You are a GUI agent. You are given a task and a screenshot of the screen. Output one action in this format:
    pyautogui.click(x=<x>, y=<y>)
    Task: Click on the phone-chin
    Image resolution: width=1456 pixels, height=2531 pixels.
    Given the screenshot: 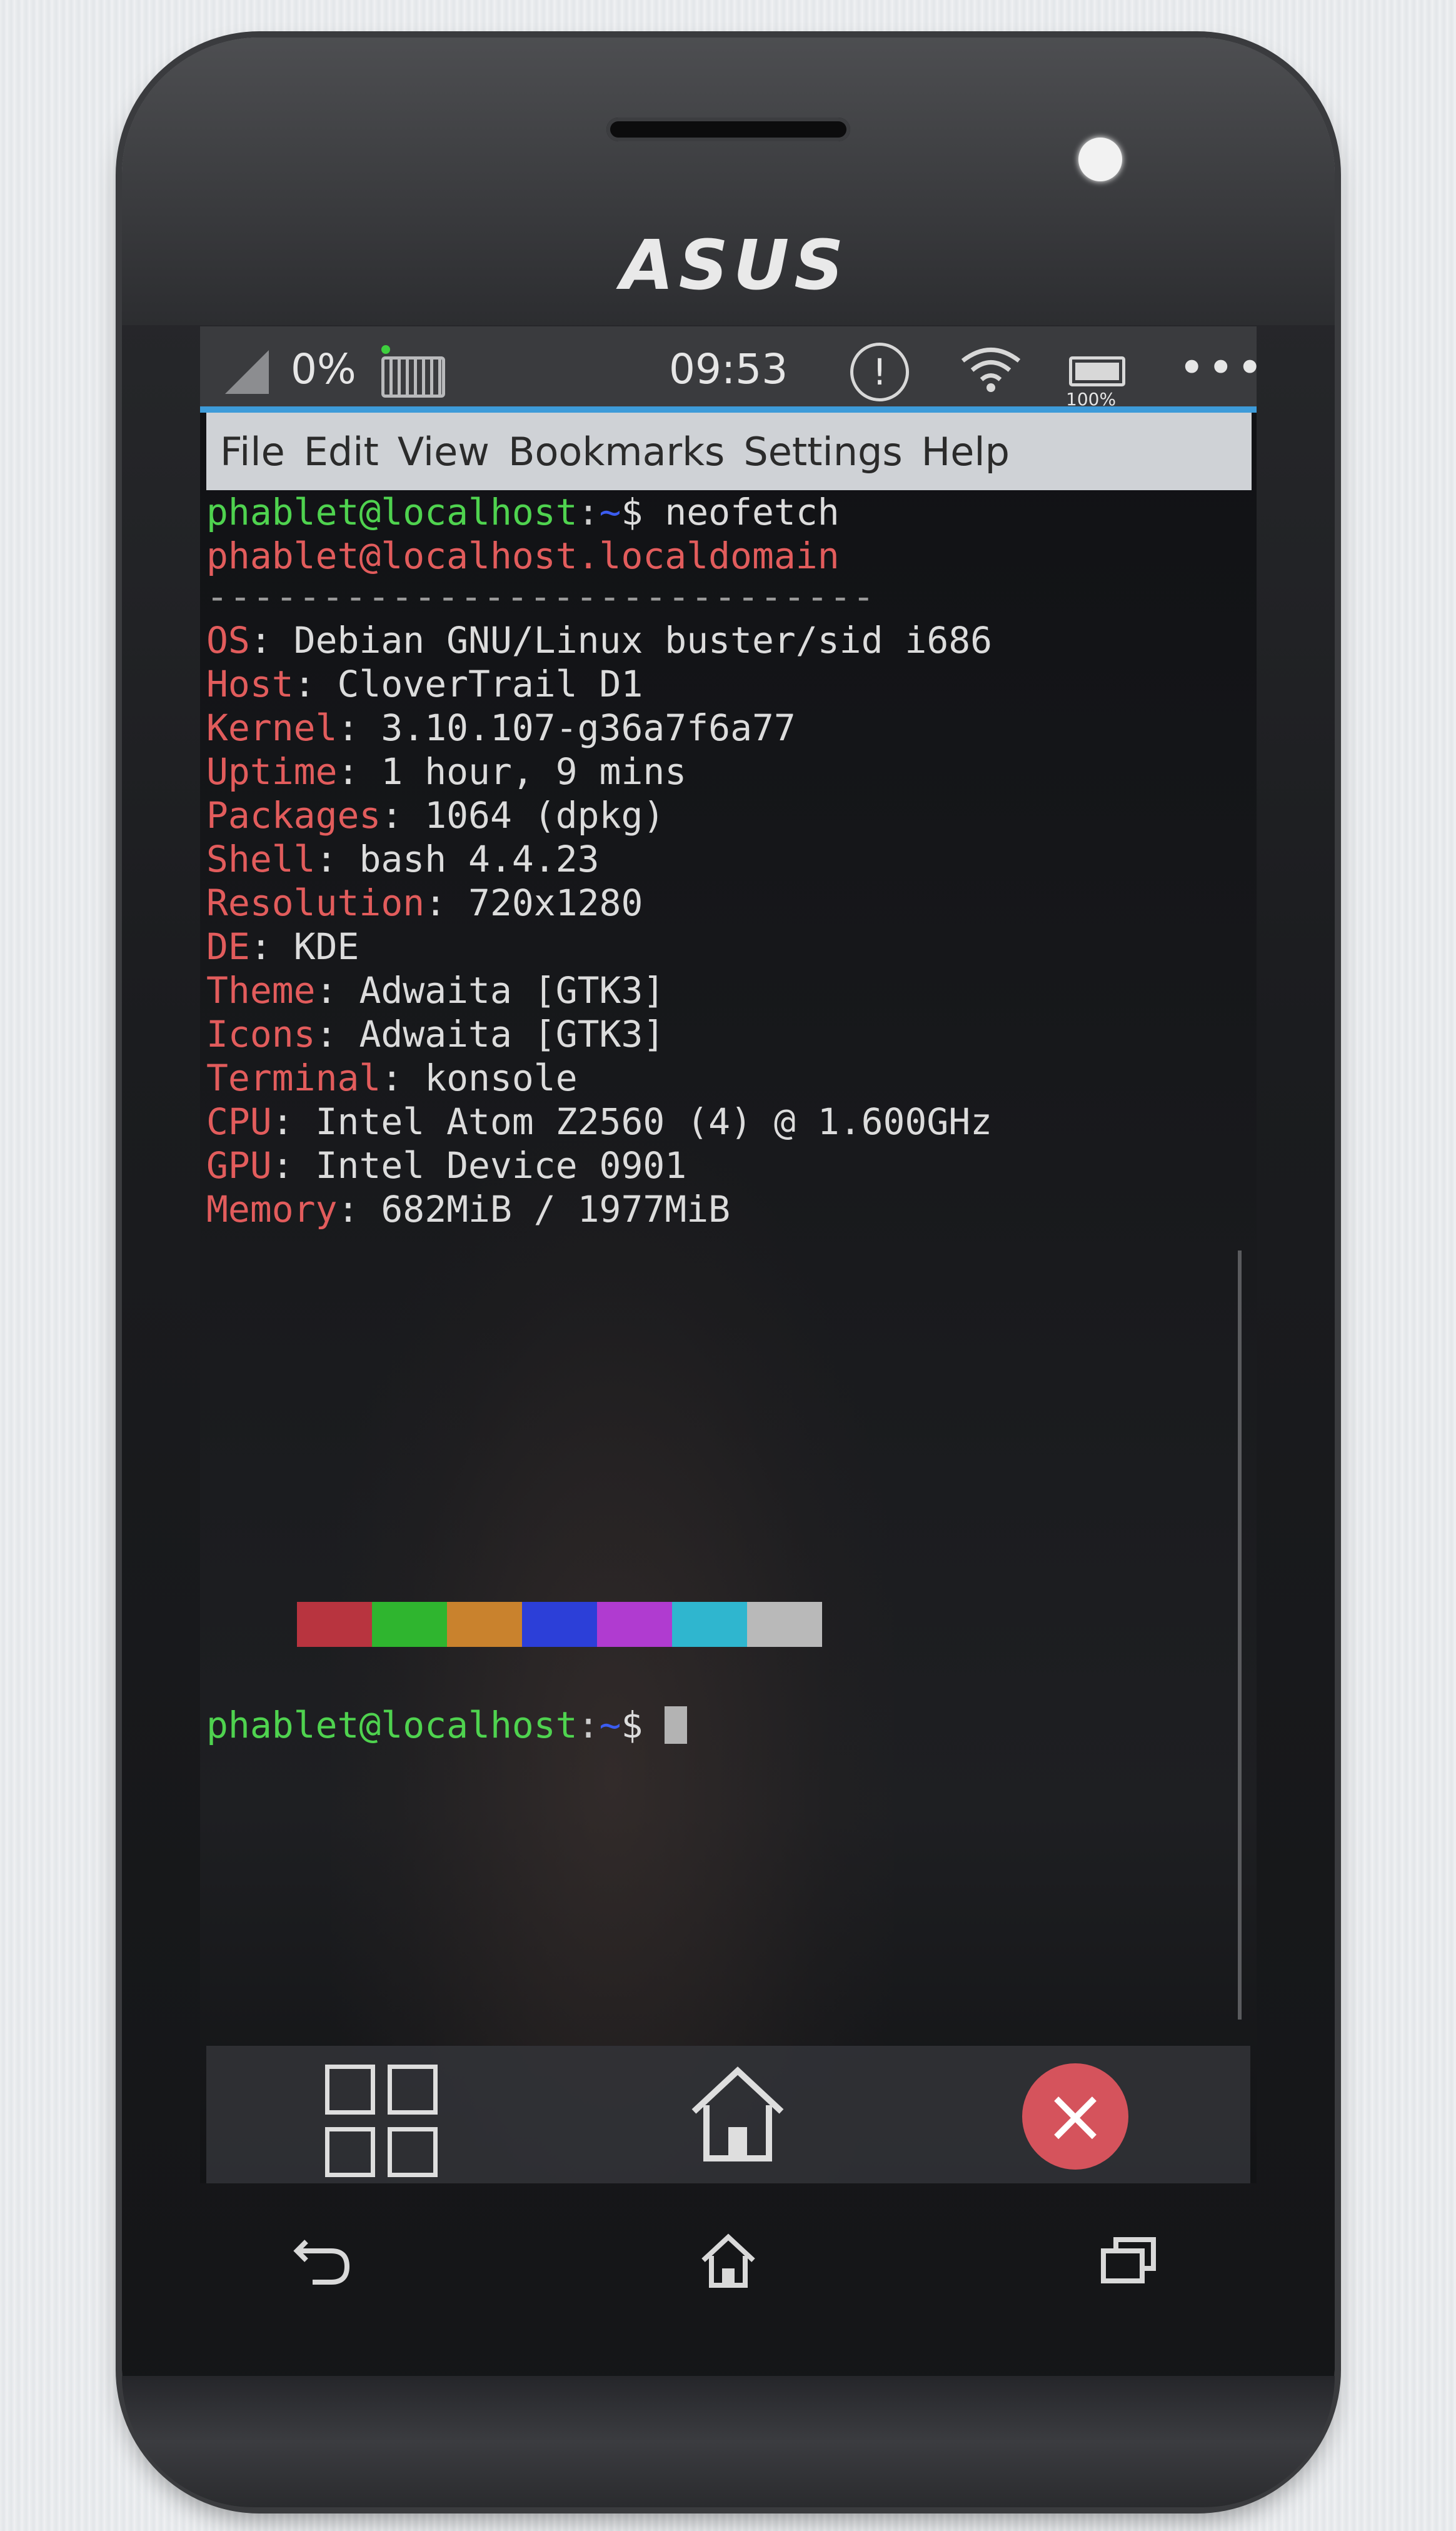 What is the action you would take?
    pyautogui.click(x=728, y=2441)
    